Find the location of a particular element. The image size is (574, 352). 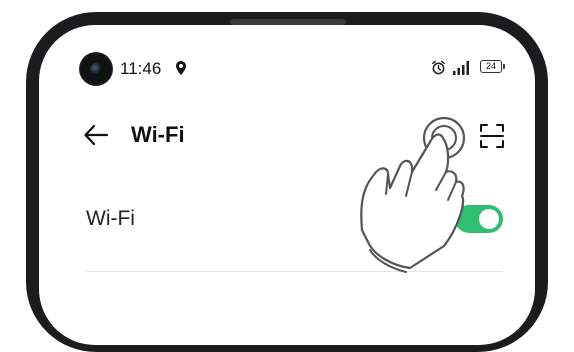

toggle-knob is located at coordinates (489, 219).